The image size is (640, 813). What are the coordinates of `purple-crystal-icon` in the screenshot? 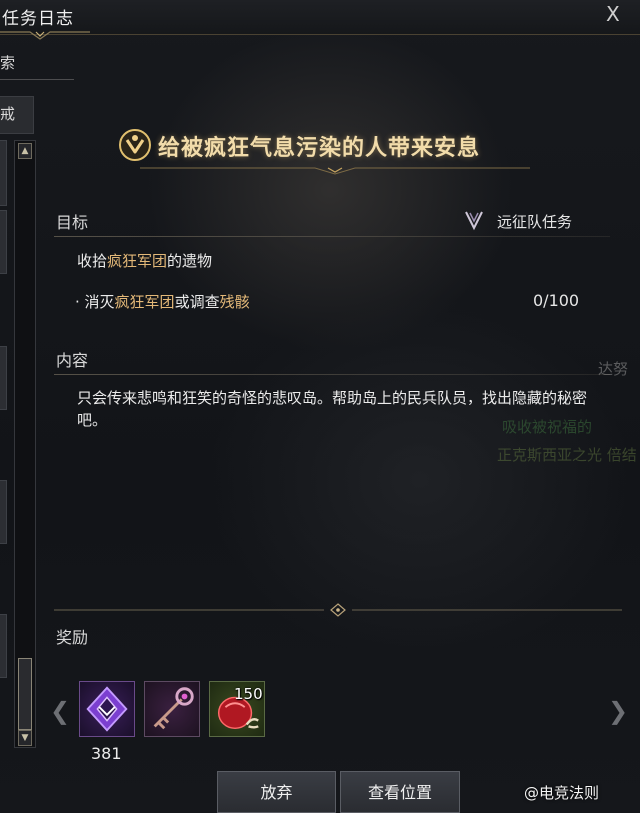 It's located at (107, 709).